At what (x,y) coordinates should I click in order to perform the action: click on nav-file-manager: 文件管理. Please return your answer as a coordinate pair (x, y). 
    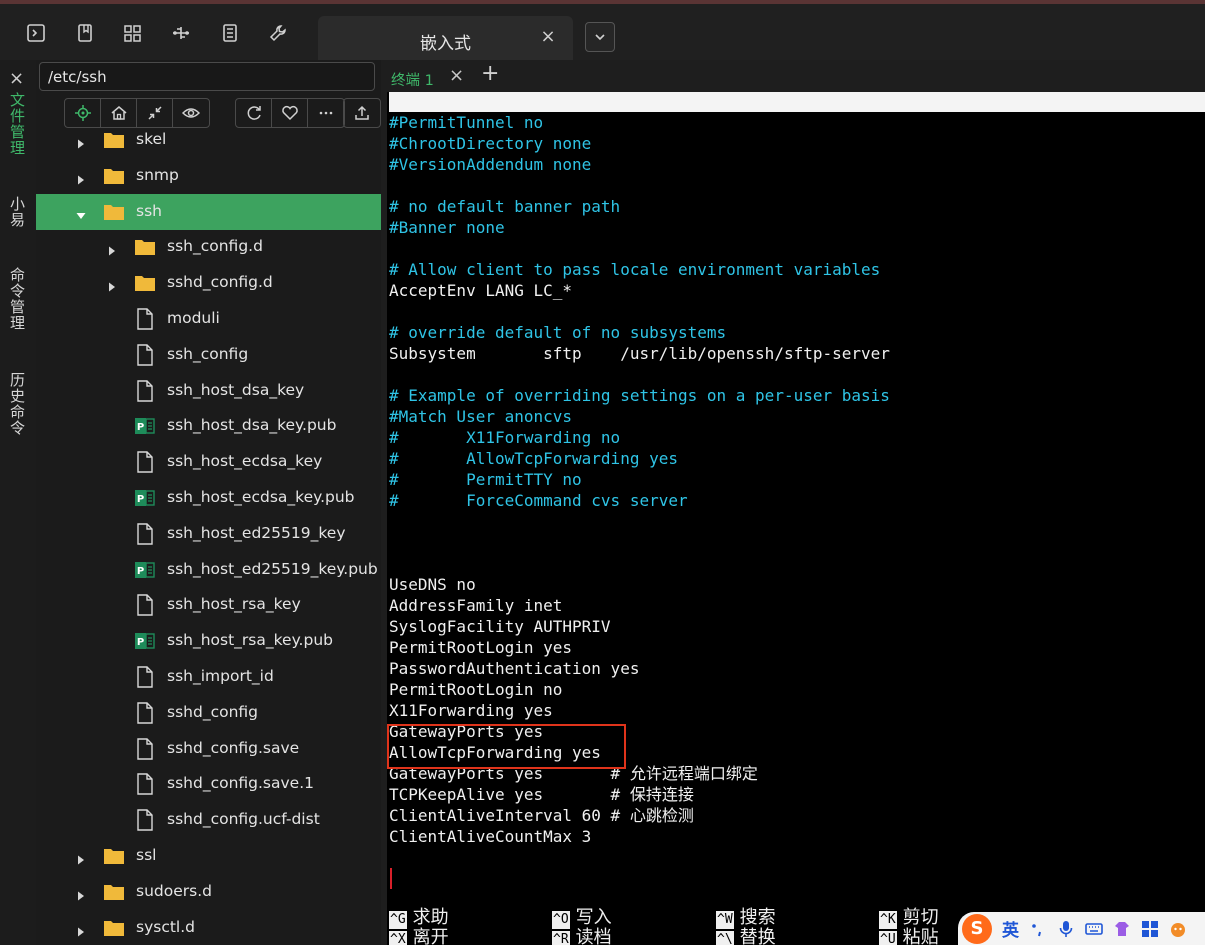
    Looking at the image, I should click on (18, 124).